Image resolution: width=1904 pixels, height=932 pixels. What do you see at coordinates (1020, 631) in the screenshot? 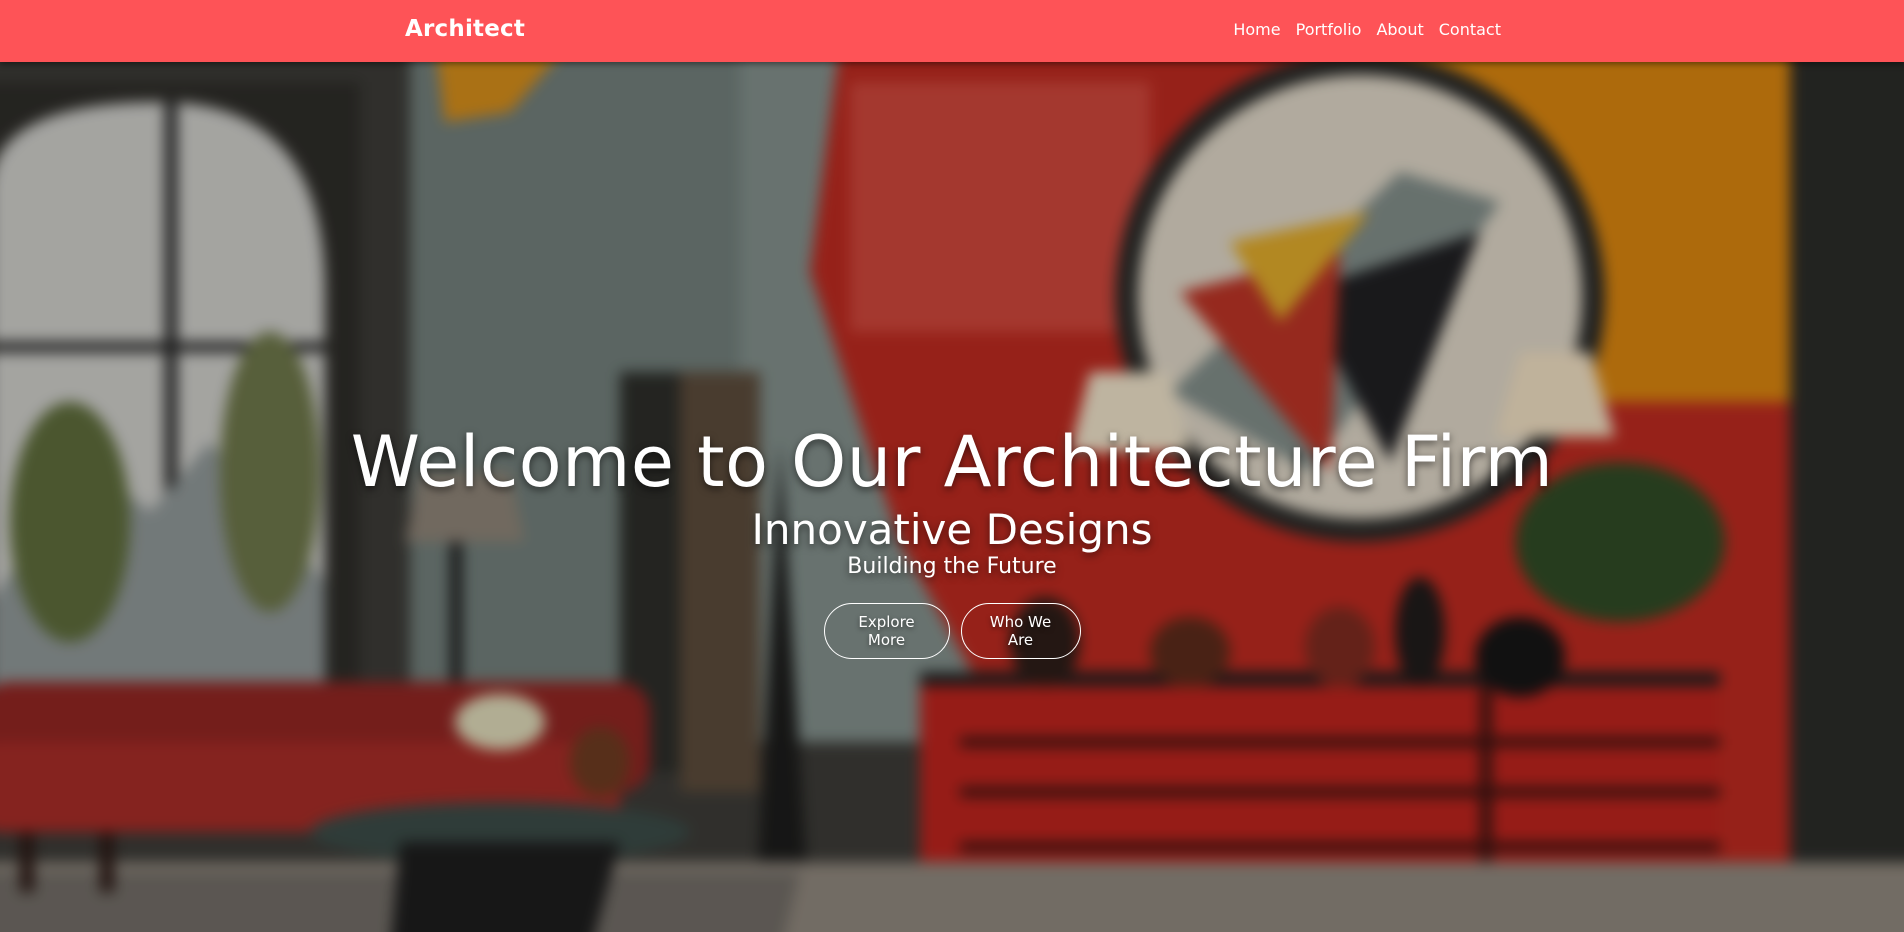
I see `who-we-are-button: Who We Are` at bounding box center [1020, 631].